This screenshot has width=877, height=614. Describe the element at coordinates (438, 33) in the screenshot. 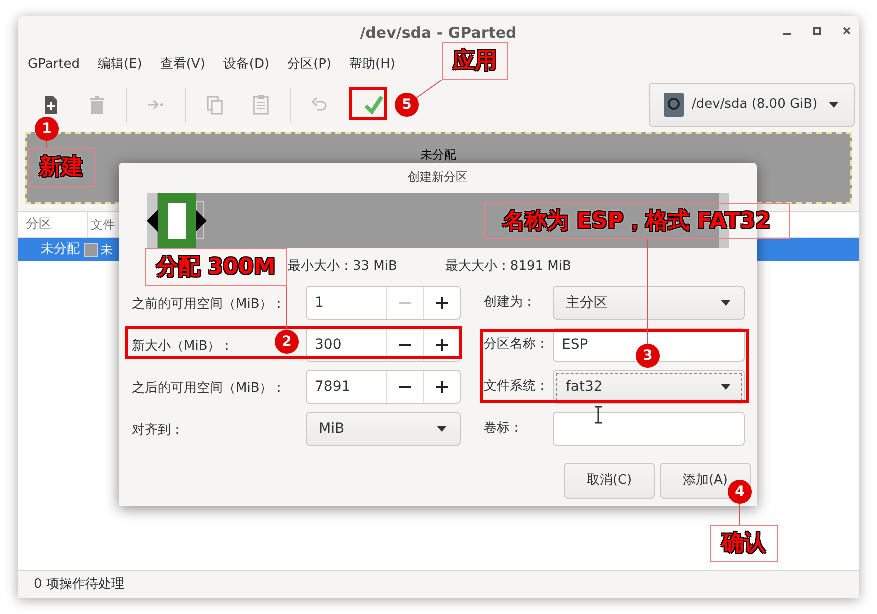

I see `window-title: /dev/sda - GParted` at that location.